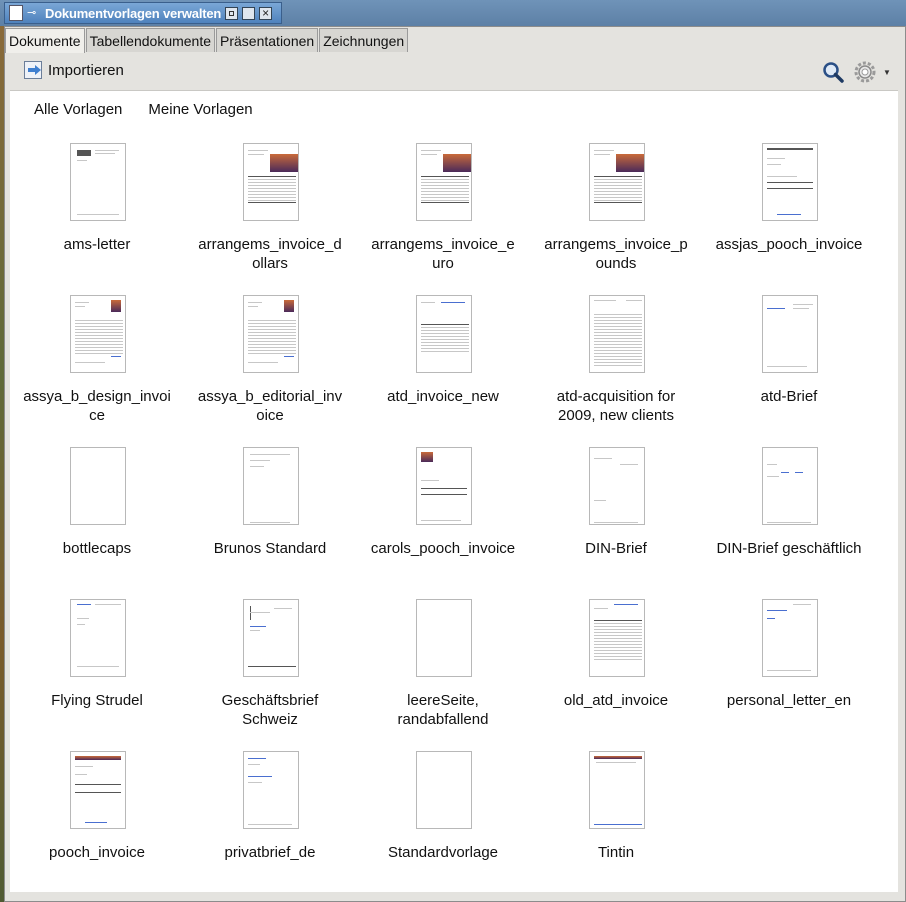  I want to click on tab-praesentationen: Präsentationen, so click(267, 40).